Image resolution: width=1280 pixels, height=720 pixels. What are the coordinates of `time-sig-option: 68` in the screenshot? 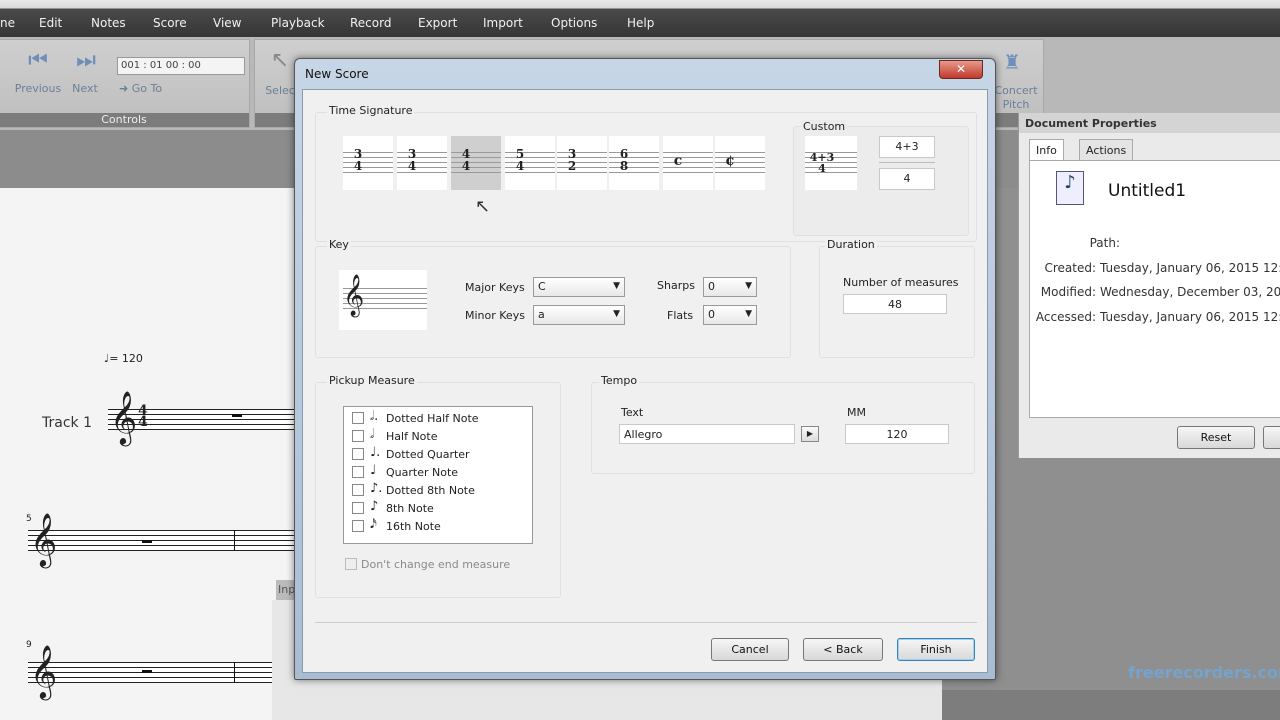 It's located at (634, 163).